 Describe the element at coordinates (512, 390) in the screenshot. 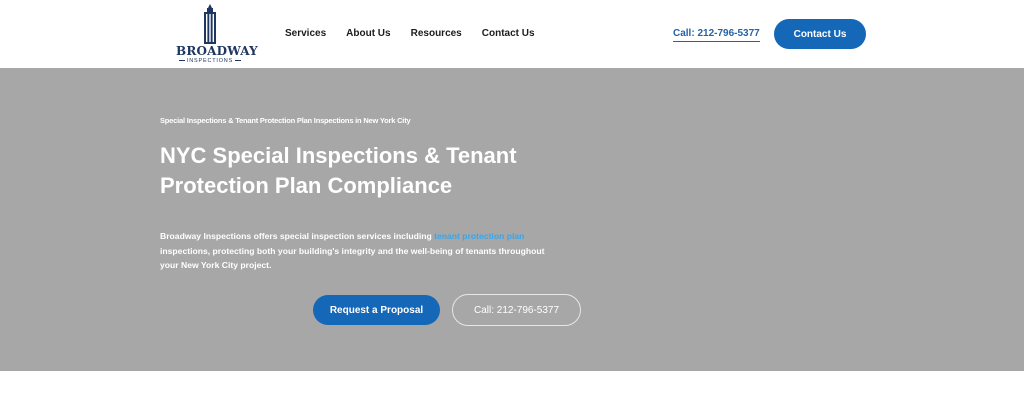

I see `page-below-hero` at that location.